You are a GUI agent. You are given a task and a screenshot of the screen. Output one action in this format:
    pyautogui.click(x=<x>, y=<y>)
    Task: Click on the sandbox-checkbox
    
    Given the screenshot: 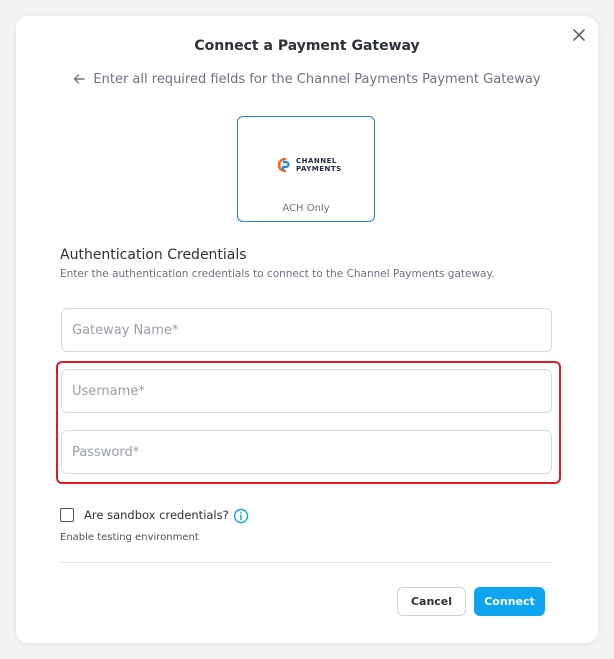 What is the action you would take?
    pyautogui.click(x=67, y=515)
    